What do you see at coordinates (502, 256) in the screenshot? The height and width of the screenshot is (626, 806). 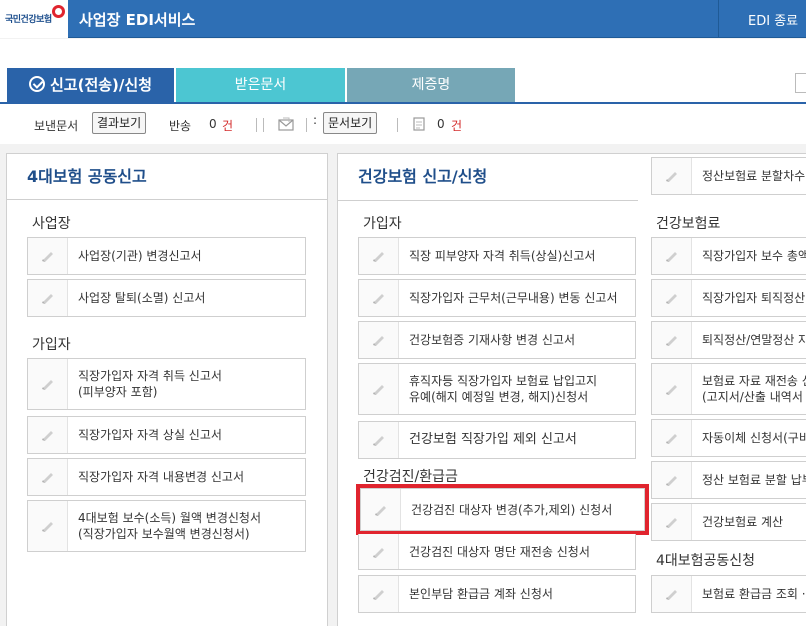 I see `form-label: 직장 피부양자 자격 취득(상실)신고서` at bounding box center [502, 256].